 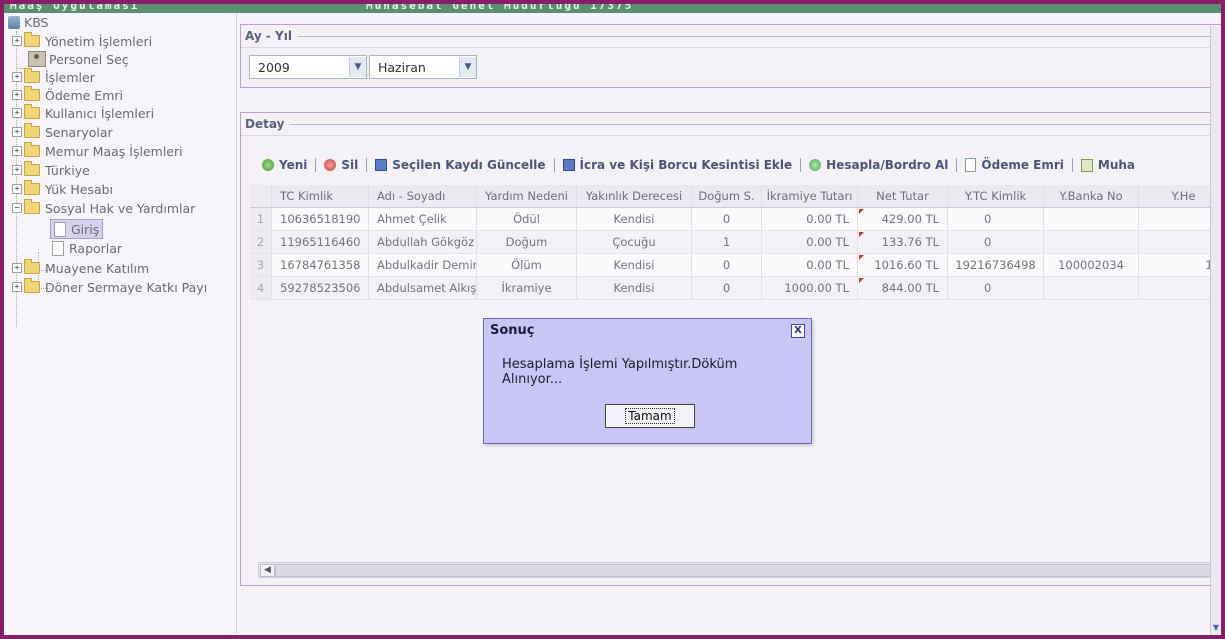 I want to click on tree-item-raporlar: Raporlar, so click(x=87, y=248).